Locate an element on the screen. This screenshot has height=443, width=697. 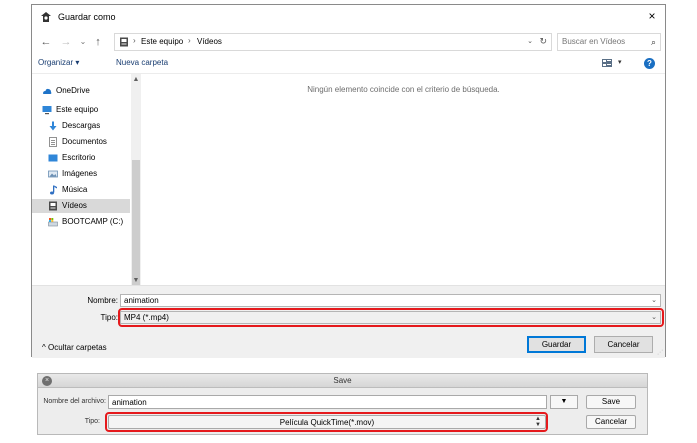
filename-input-box is located at coordinates (327, 402).